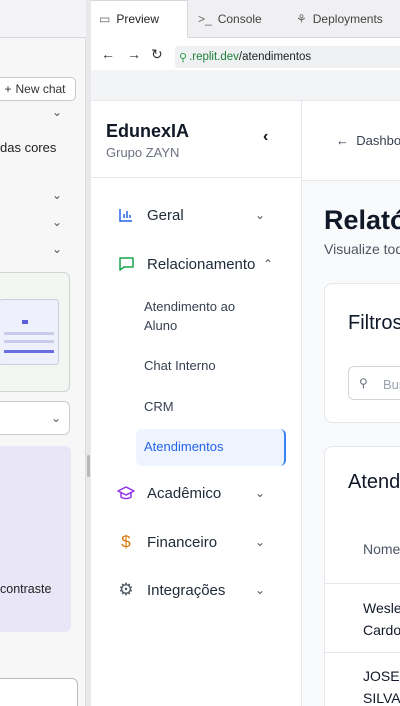 This screenshot has width=400, height=706. Describe the element at coordinates (43, 19) in the screenshot. I see `left-pane-header` at that location.